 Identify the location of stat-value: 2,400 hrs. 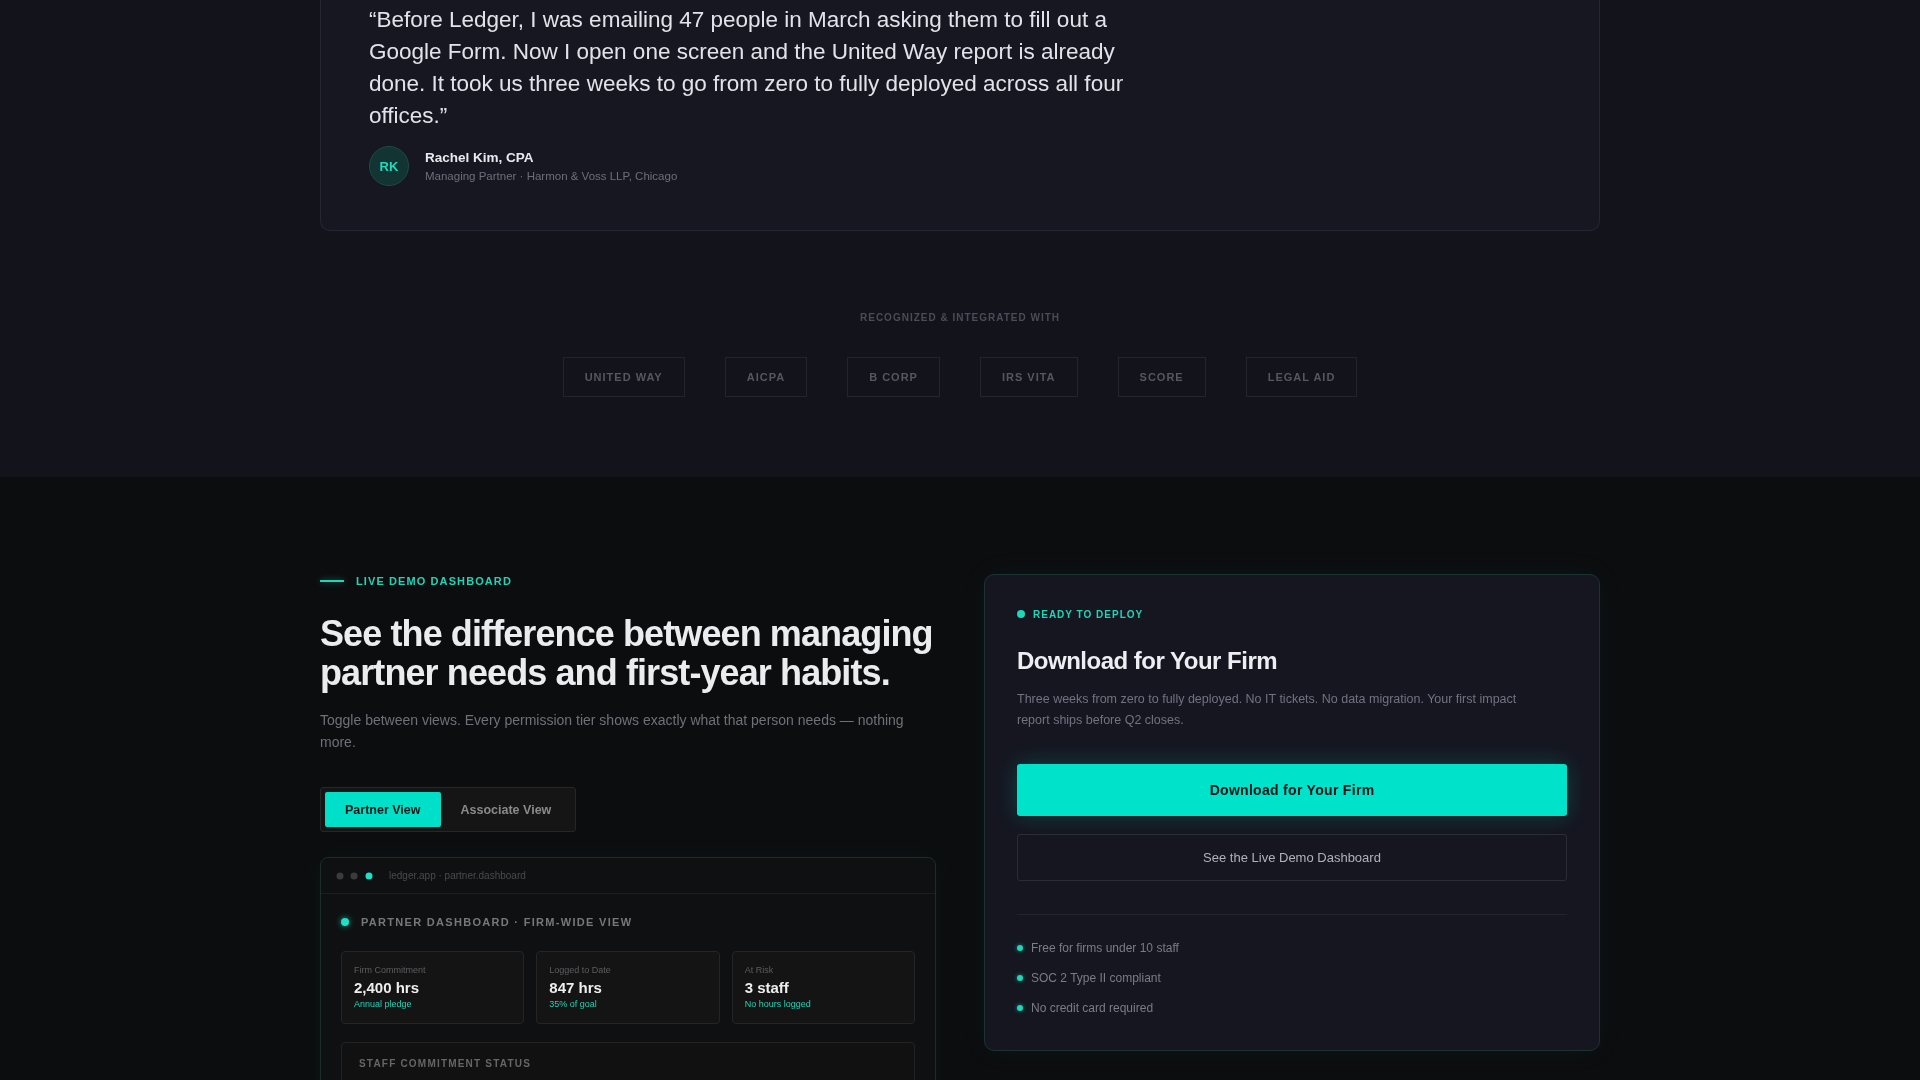
(387, 988).